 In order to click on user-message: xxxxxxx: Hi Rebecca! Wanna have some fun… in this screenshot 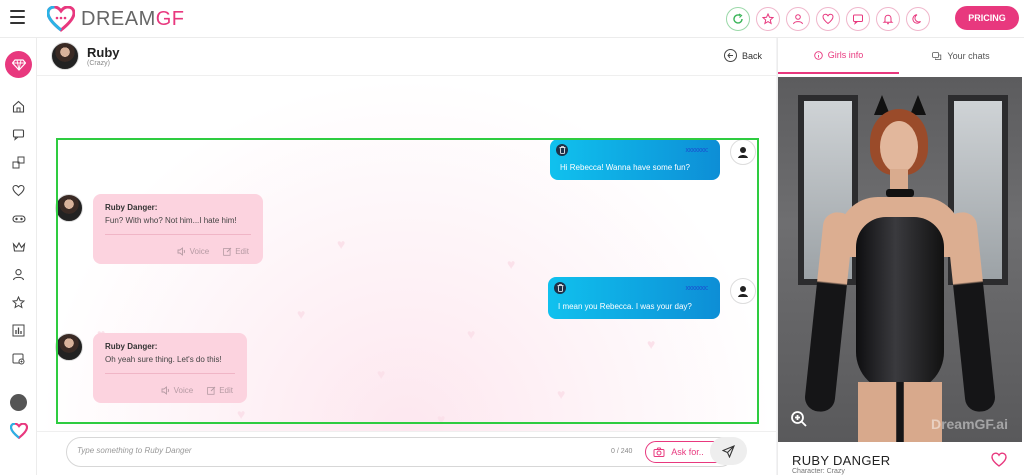, I will do `click(635, 159)`.